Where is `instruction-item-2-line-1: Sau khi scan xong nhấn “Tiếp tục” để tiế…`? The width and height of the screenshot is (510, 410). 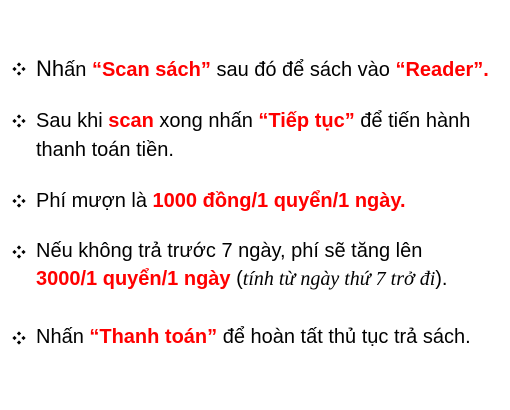 instruction-item-2-line-1: Sau khi scan xong nhấn “Tiếp tục” để tiế… is located at coordinates (253, 121).